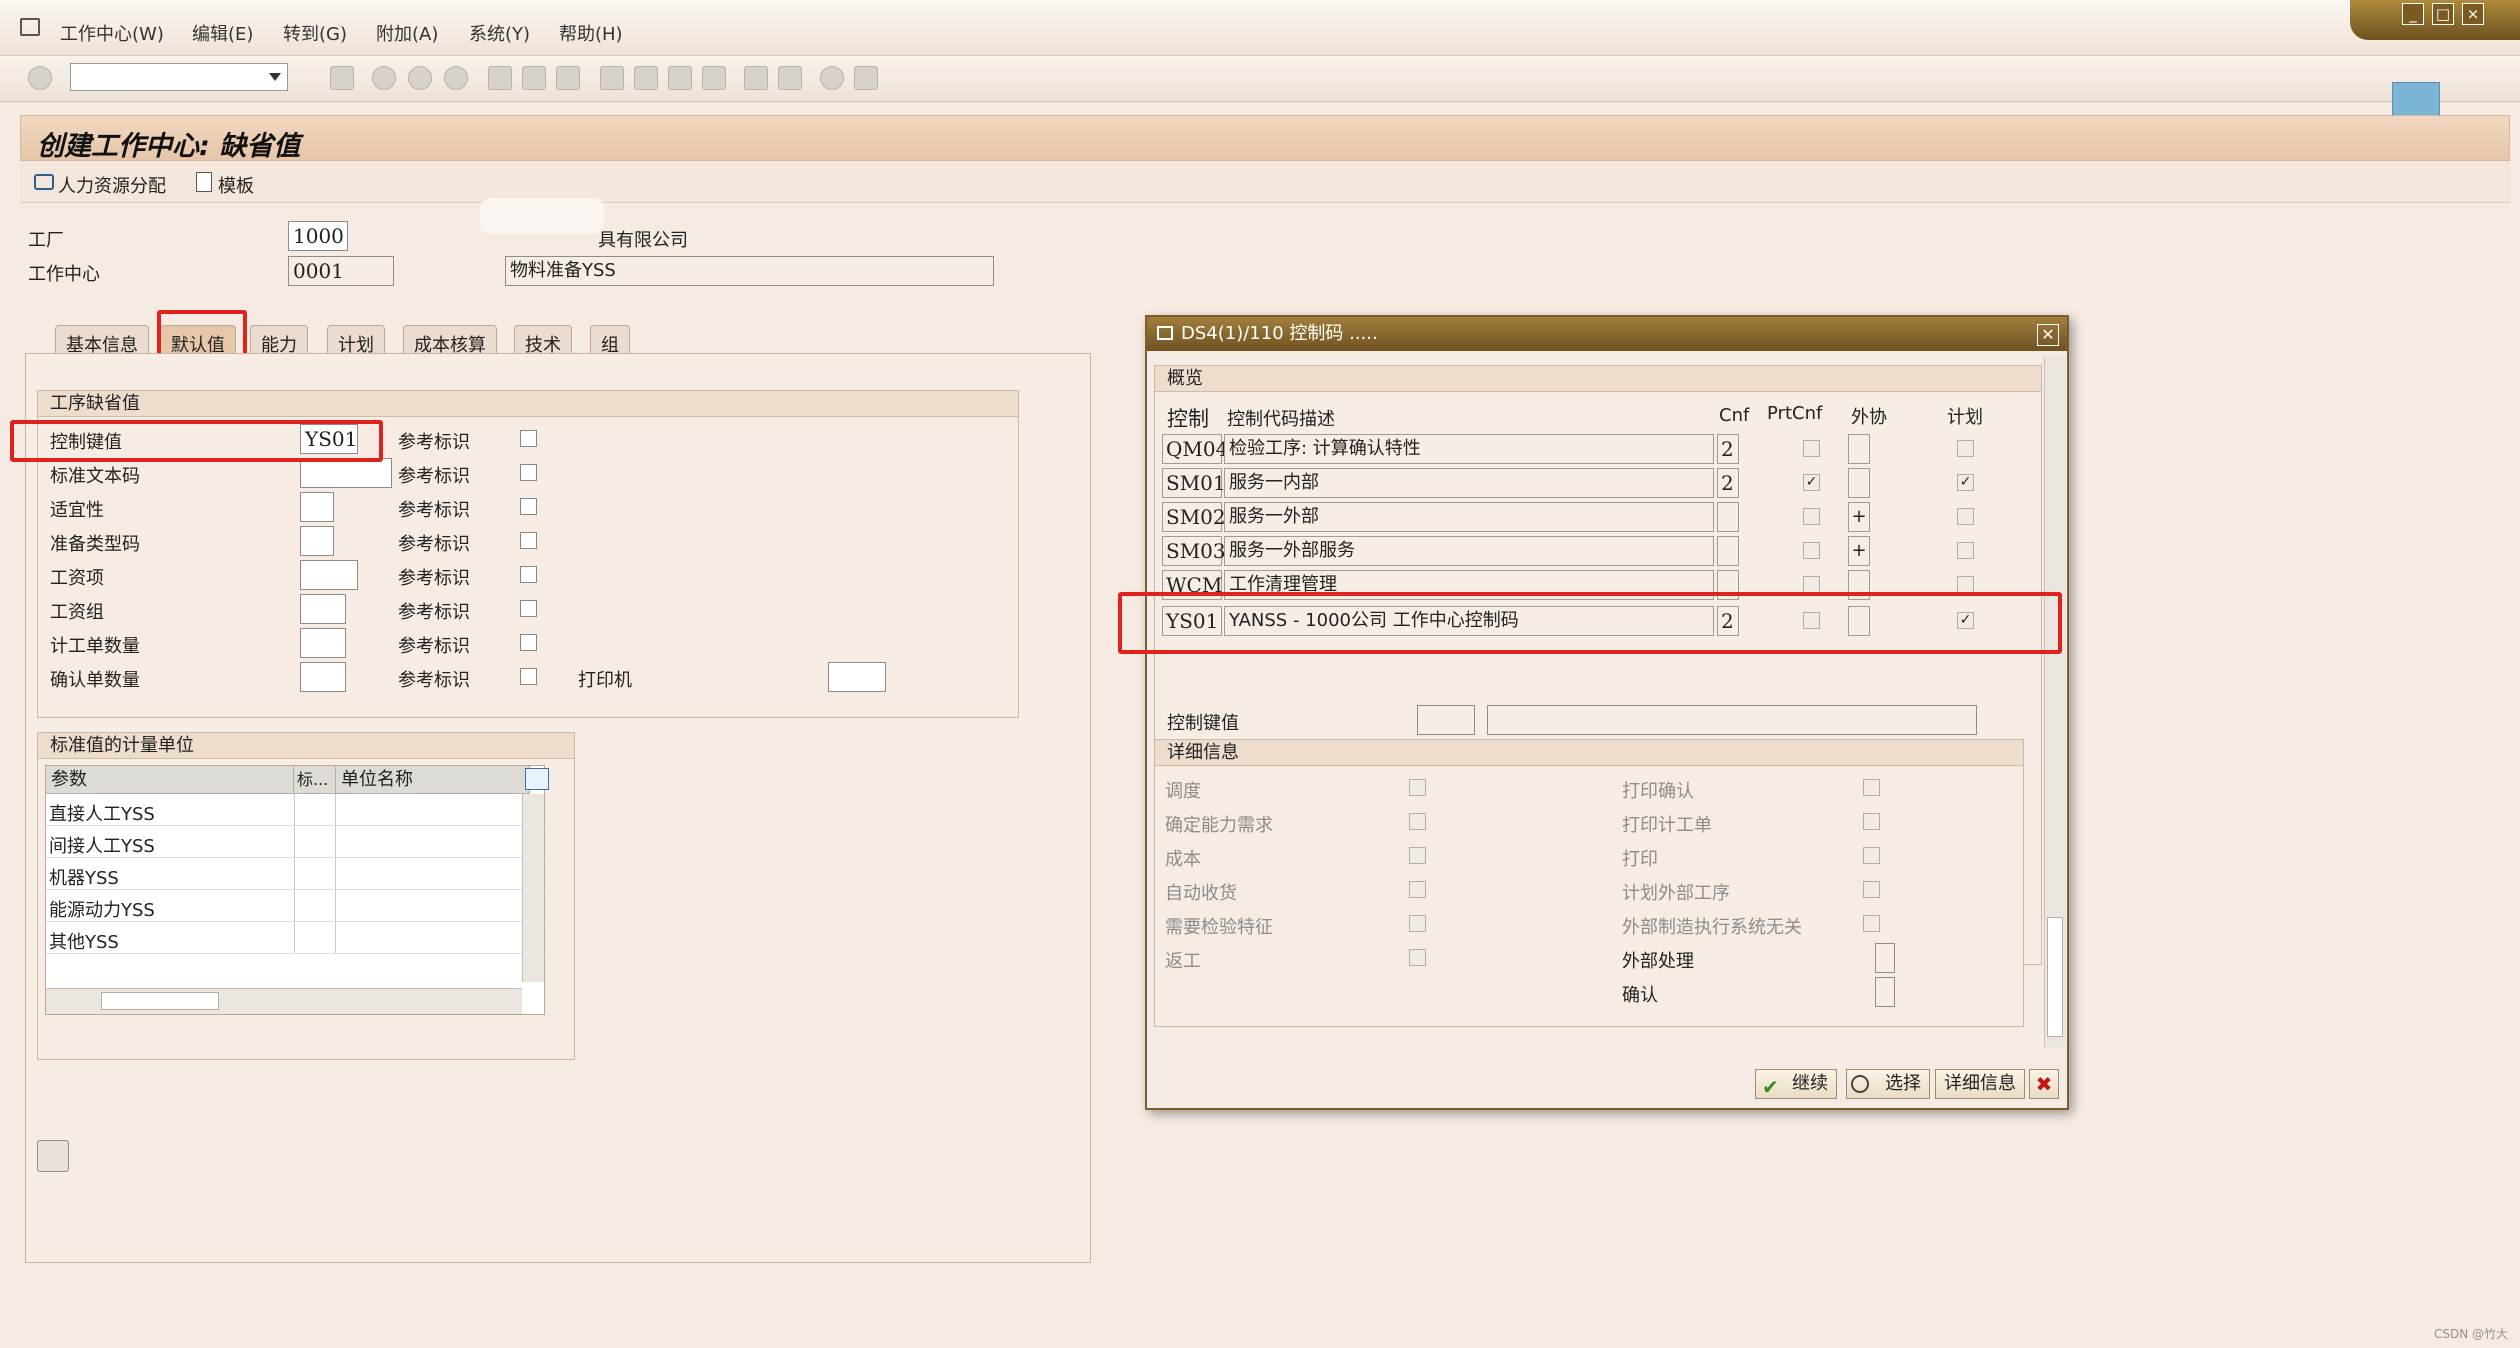 The width and height of the screenshot is (2520, 1348). What do you see at coordinates (315, 33) in the screenshot?
I see `menu-goto: 转到(G)` at bounding box center [315, 33].